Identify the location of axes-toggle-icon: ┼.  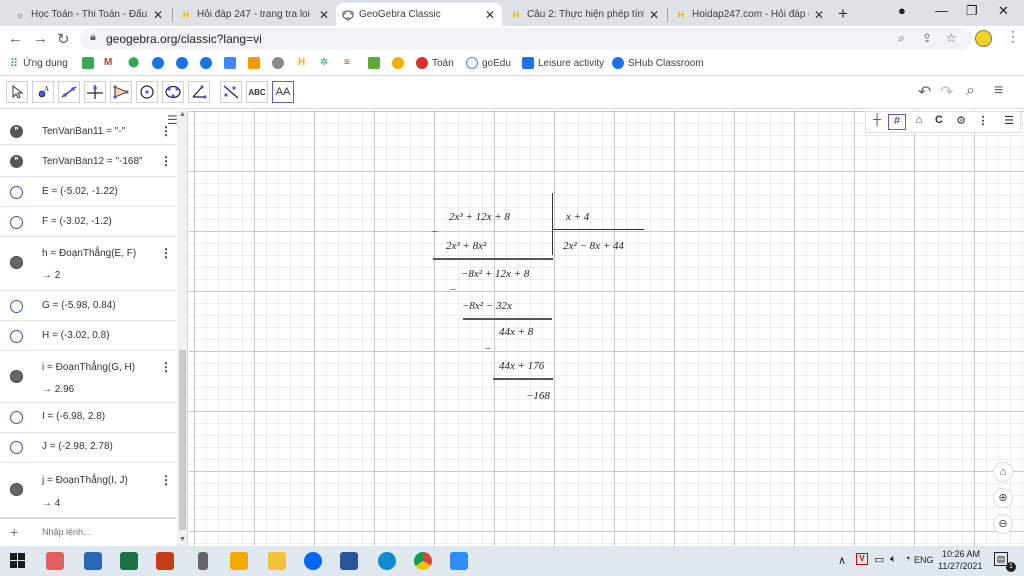
(877, 122).